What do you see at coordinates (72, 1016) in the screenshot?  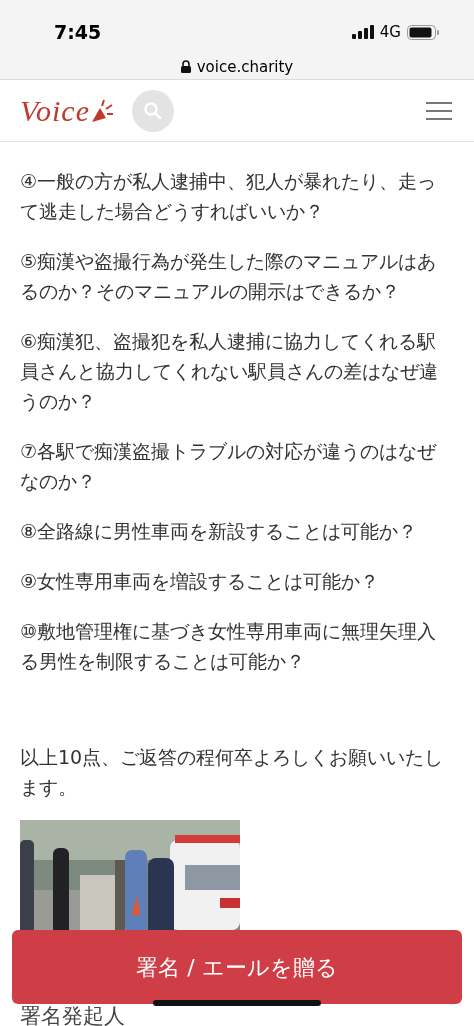 I see `section-heading: 署名発起人` at bounding box center [72, 1016].